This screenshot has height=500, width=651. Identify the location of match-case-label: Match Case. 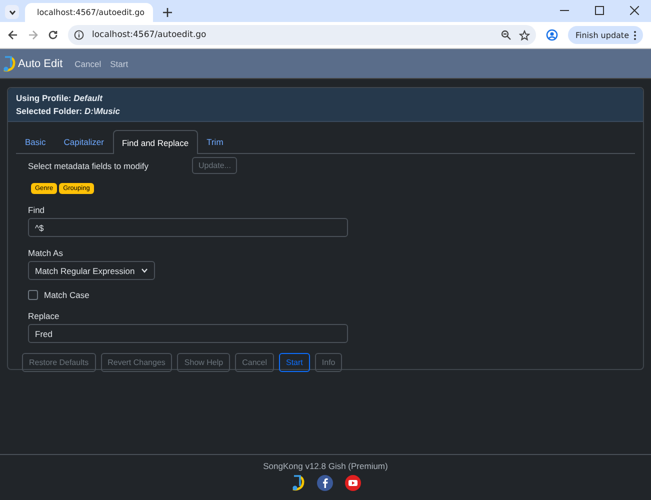
(67, 295).